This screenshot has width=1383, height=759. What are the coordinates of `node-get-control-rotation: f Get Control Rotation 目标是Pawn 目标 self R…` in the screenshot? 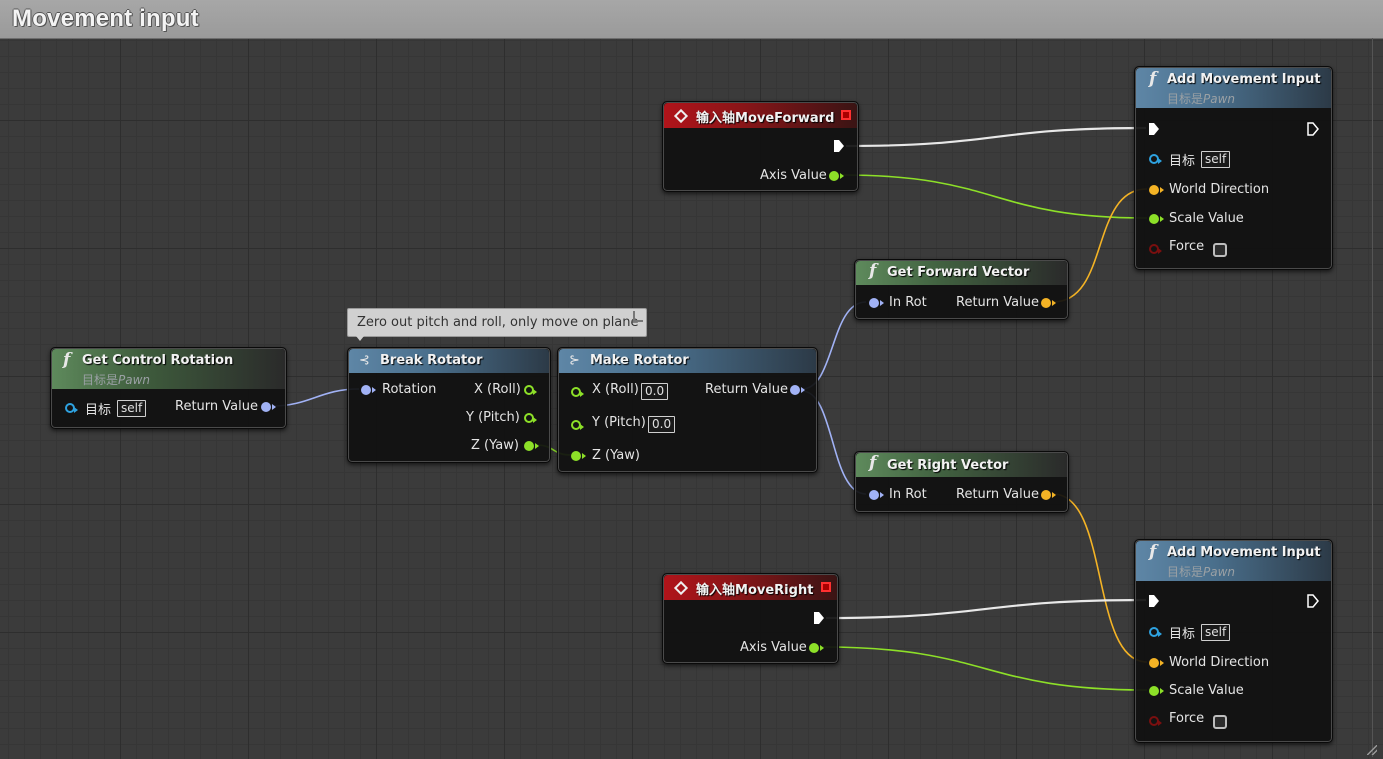 It's located at (168, 388).